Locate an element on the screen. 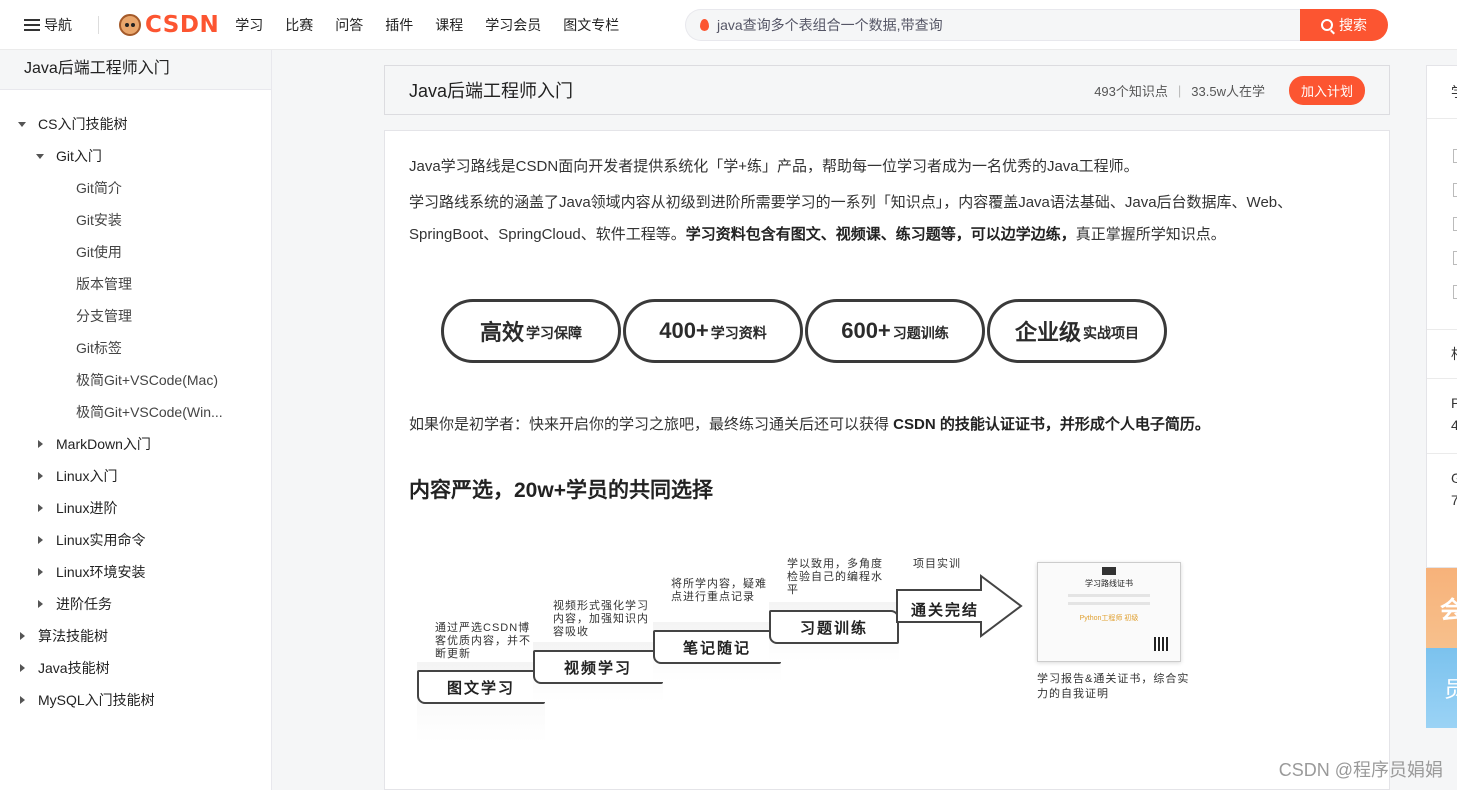 The width and height of the screenshot is (1457, 790). tree-item-label: Java技能树 is located at coordinates (74, 668).